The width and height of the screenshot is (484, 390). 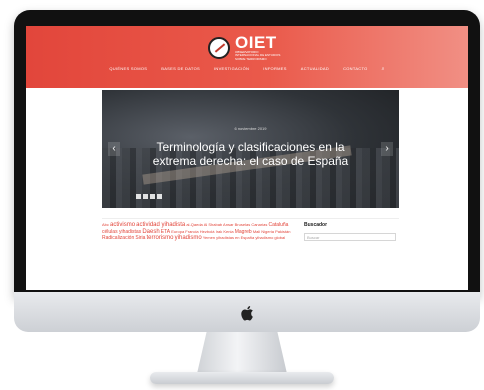 I want to click on tag-link: Bruselas, so click(x=243, y=224).